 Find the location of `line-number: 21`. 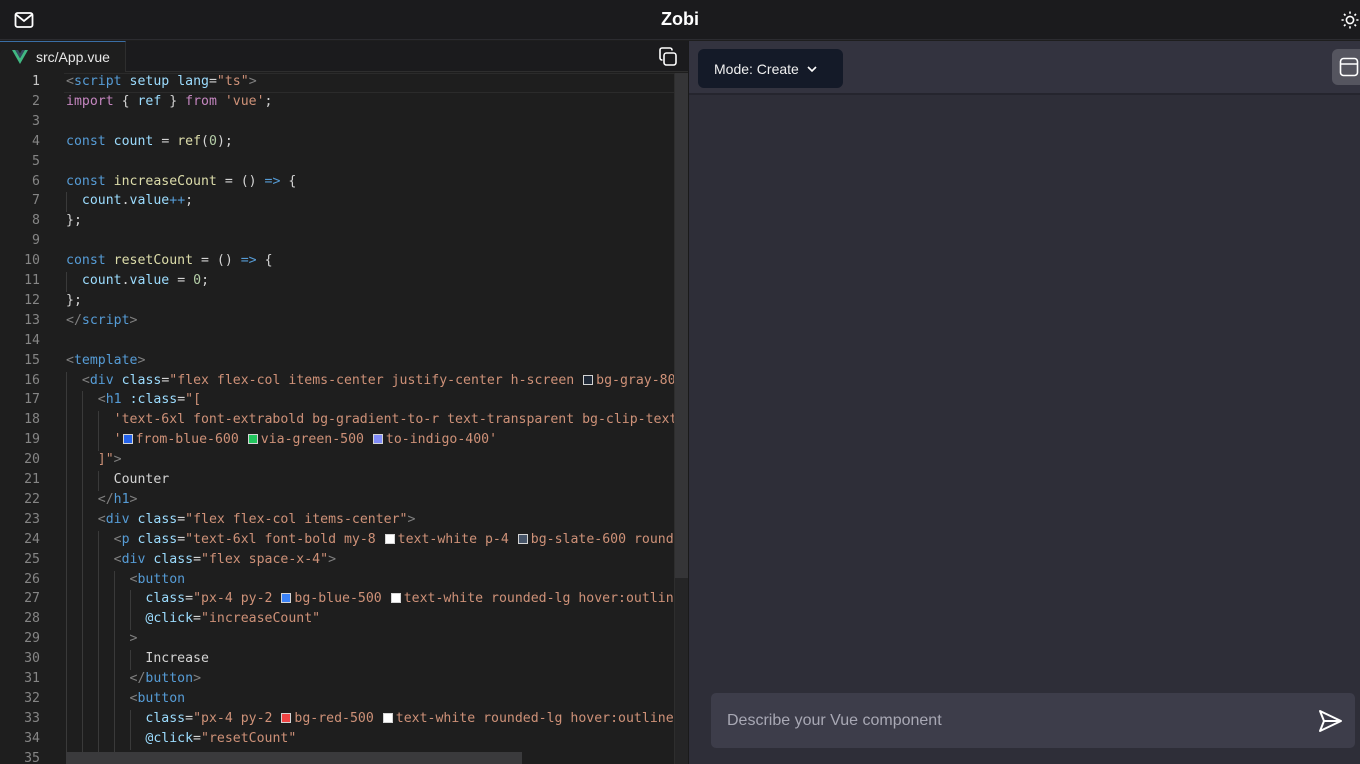

line-number: 21 is located at coordinates (32, 479).